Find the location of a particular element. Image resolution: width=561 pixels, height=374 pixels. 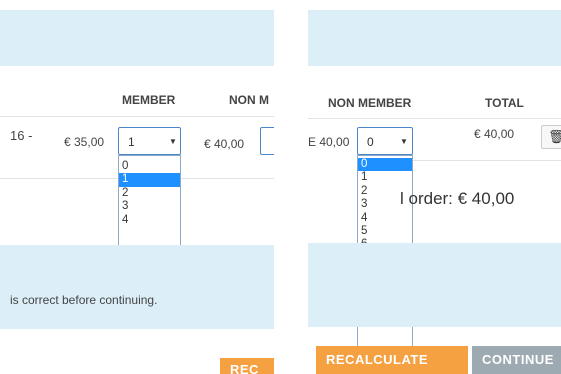

dropdown-option: 5 is located at coordinates (385, 231).